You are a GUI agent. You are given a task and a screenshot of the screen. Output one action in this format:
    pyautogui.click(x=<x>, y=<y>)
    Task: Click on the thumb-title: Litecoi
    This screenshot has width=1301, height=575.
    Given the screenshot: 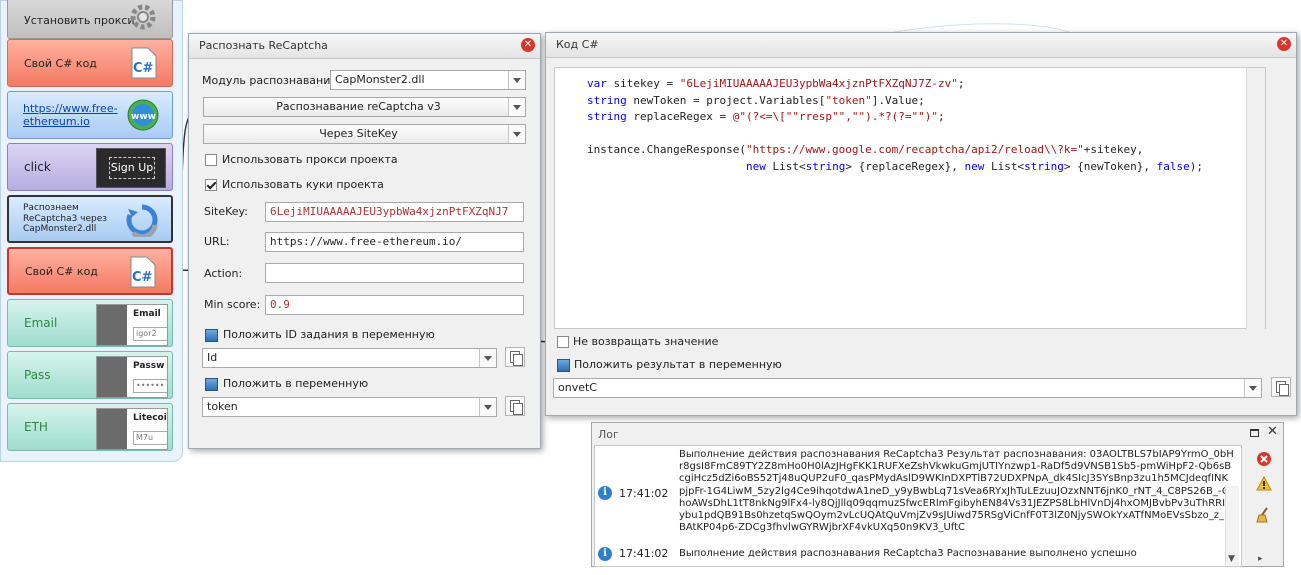 What is the action you would take?
    pyautogui.click(x=150, y=418)
    